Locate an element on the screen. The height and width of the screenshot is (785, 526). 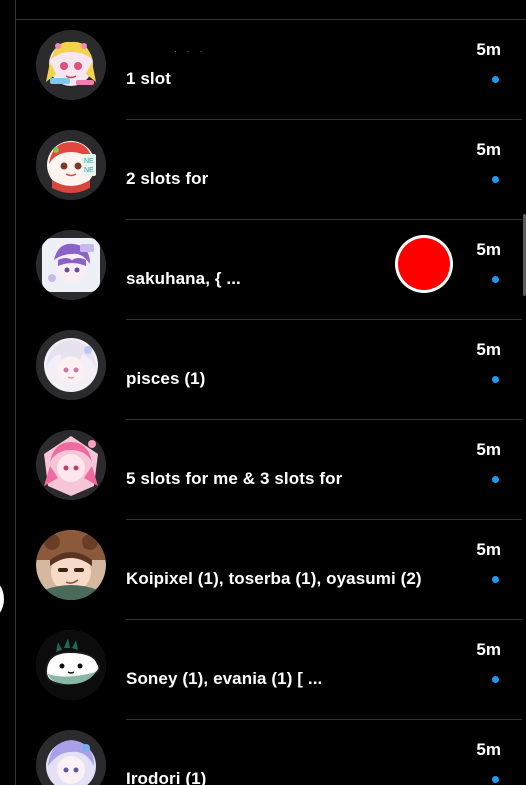
anime-avatar-purple-icon is located at coordinates (71, 265).